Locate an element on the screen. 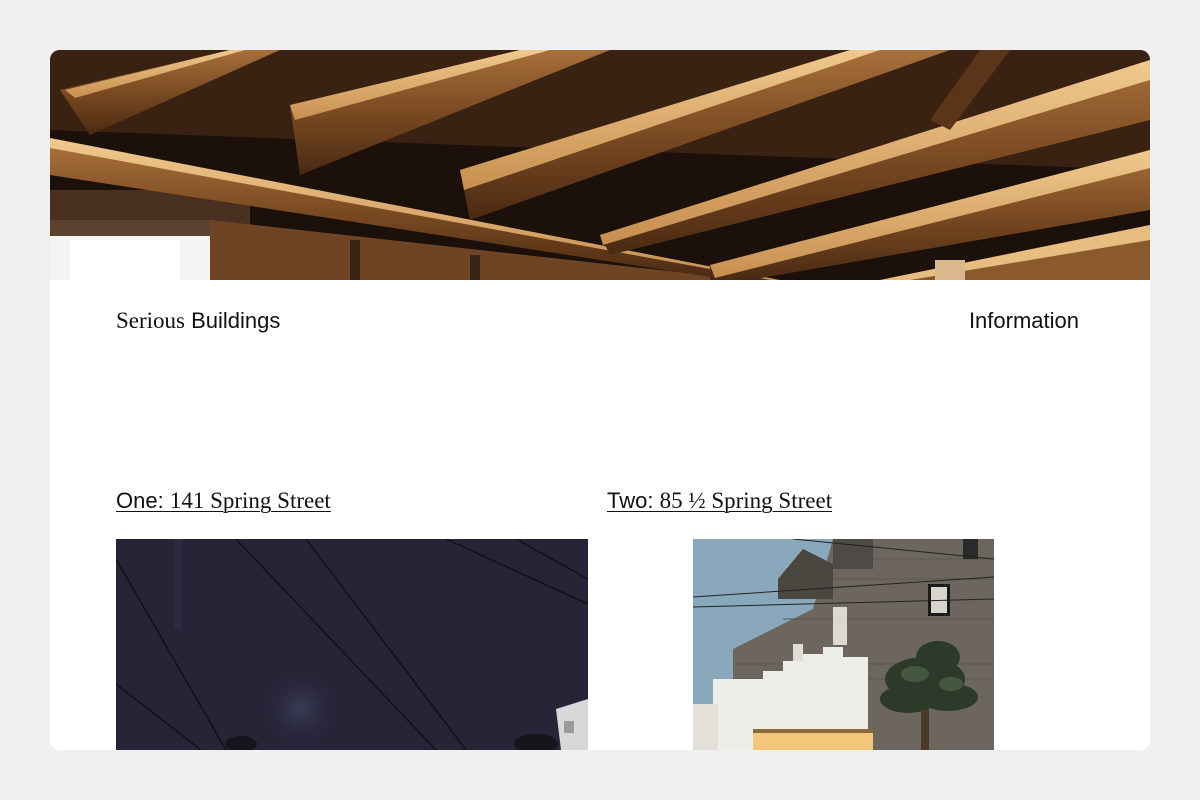  project-number: Two: is located at coordinates (630, 500).